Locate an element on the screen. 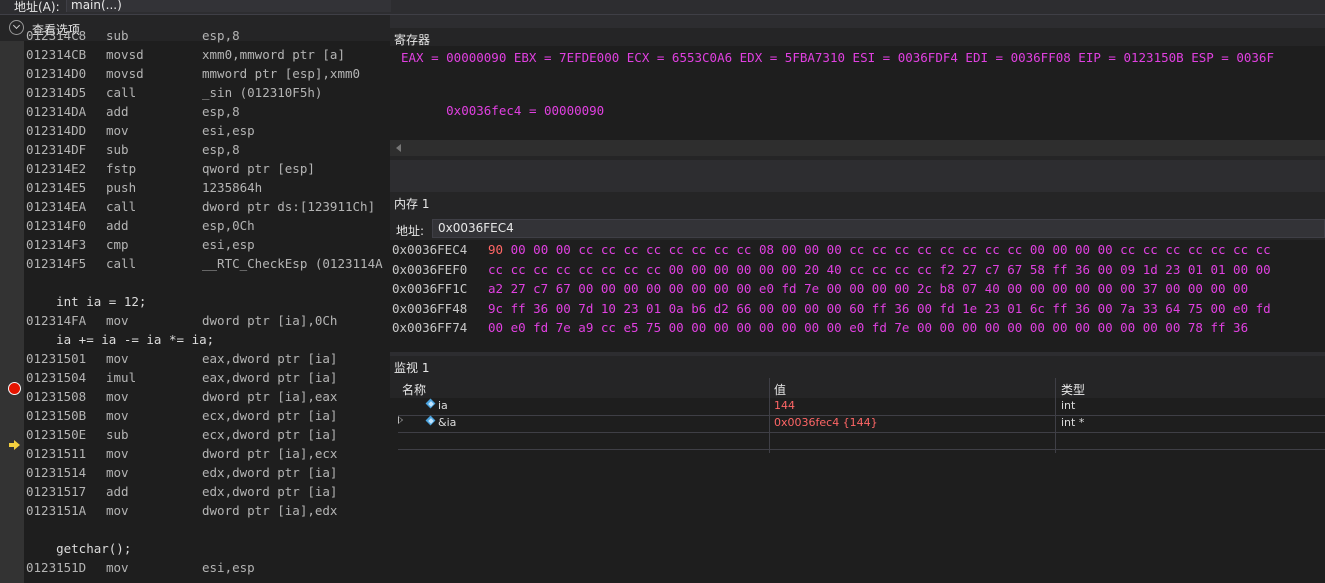 This screenshot has width=1325, height=583. asm-operands: esp,8 is located at coordinates (221, 35).